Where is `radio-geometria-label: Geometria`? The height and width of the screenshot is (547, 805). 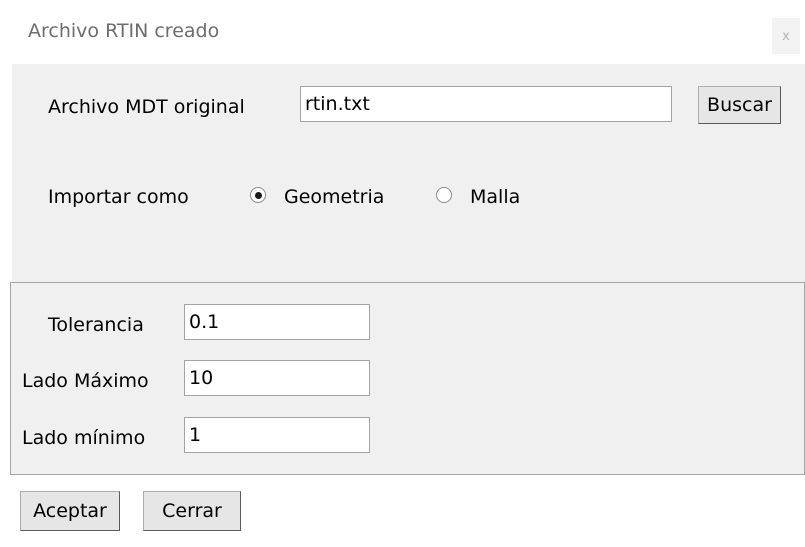
radio-geometria-label: Geometria is located at coordinates (334, 197).